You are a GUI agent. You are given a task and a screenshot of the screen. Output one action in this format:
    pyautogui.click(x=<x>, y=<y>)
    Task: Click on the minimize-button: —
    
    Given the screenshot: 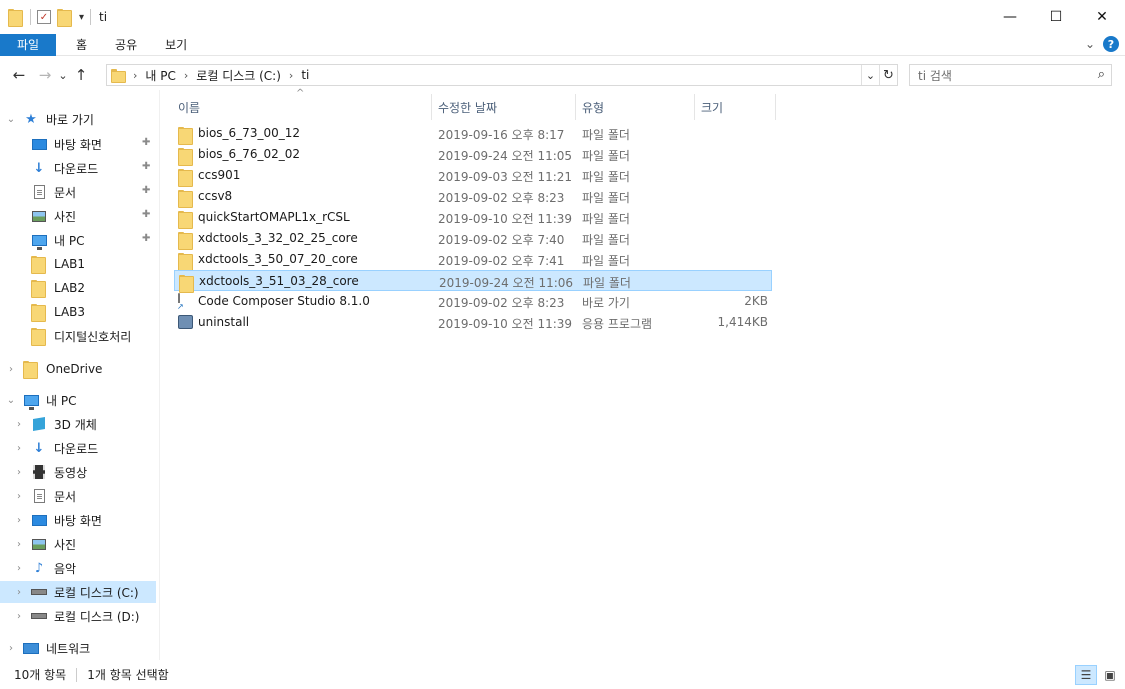 What is the action you would take?
    pyautogui.click(x=1010, y=17)
    